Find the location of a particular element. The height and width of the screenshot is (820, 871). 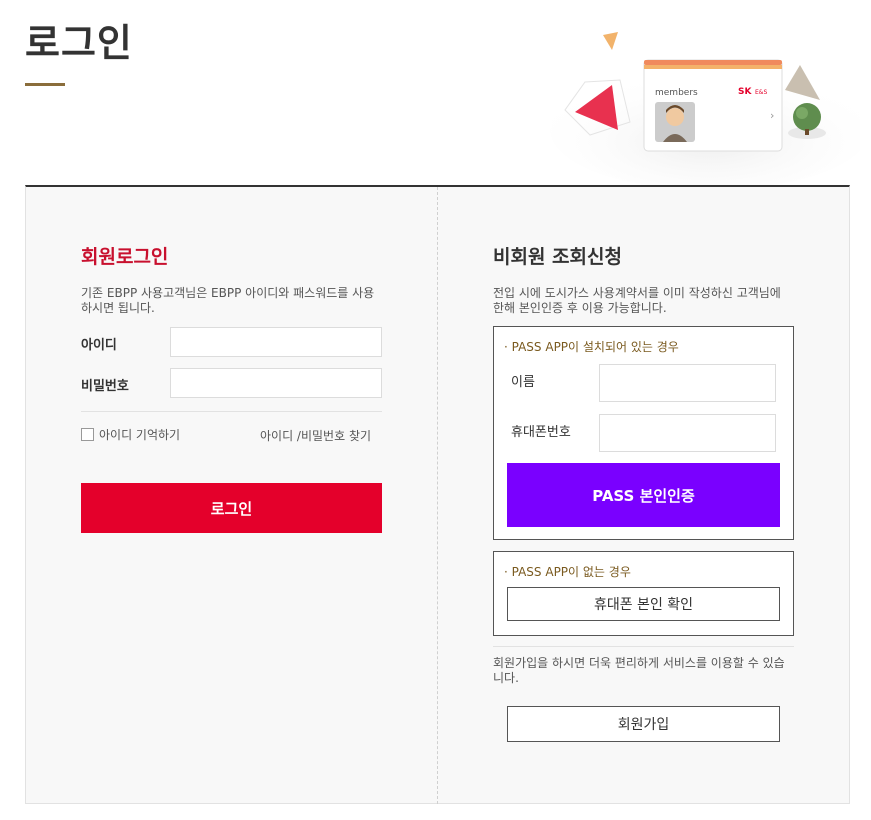

svg-text: E&S is located at coordinates (761, 92).